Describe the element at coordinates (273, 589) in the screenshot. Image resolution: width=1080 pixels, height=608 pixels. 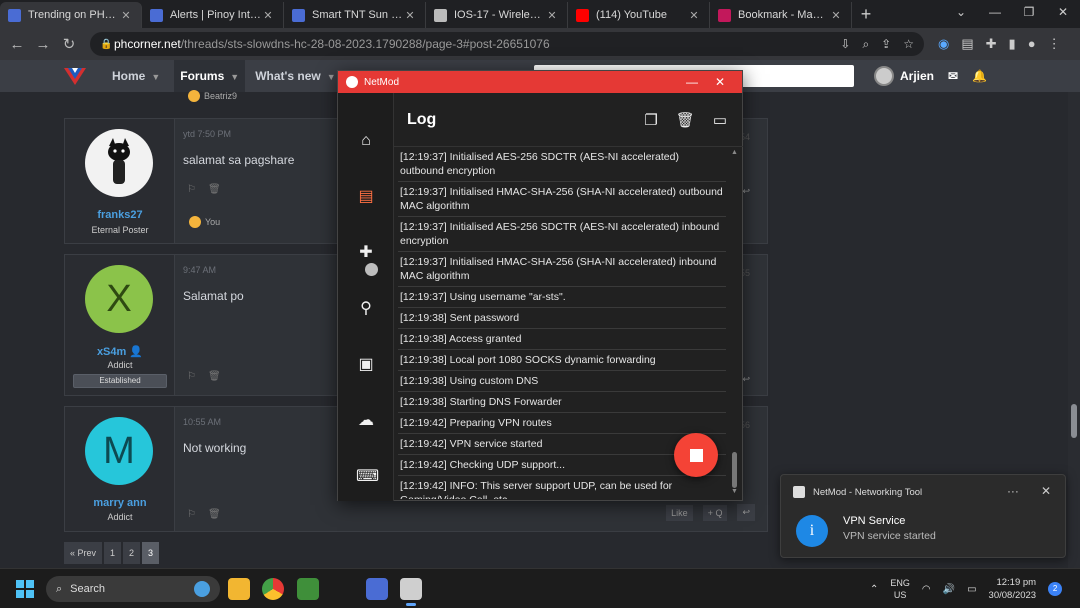
I see `chrome-icon` at that location.